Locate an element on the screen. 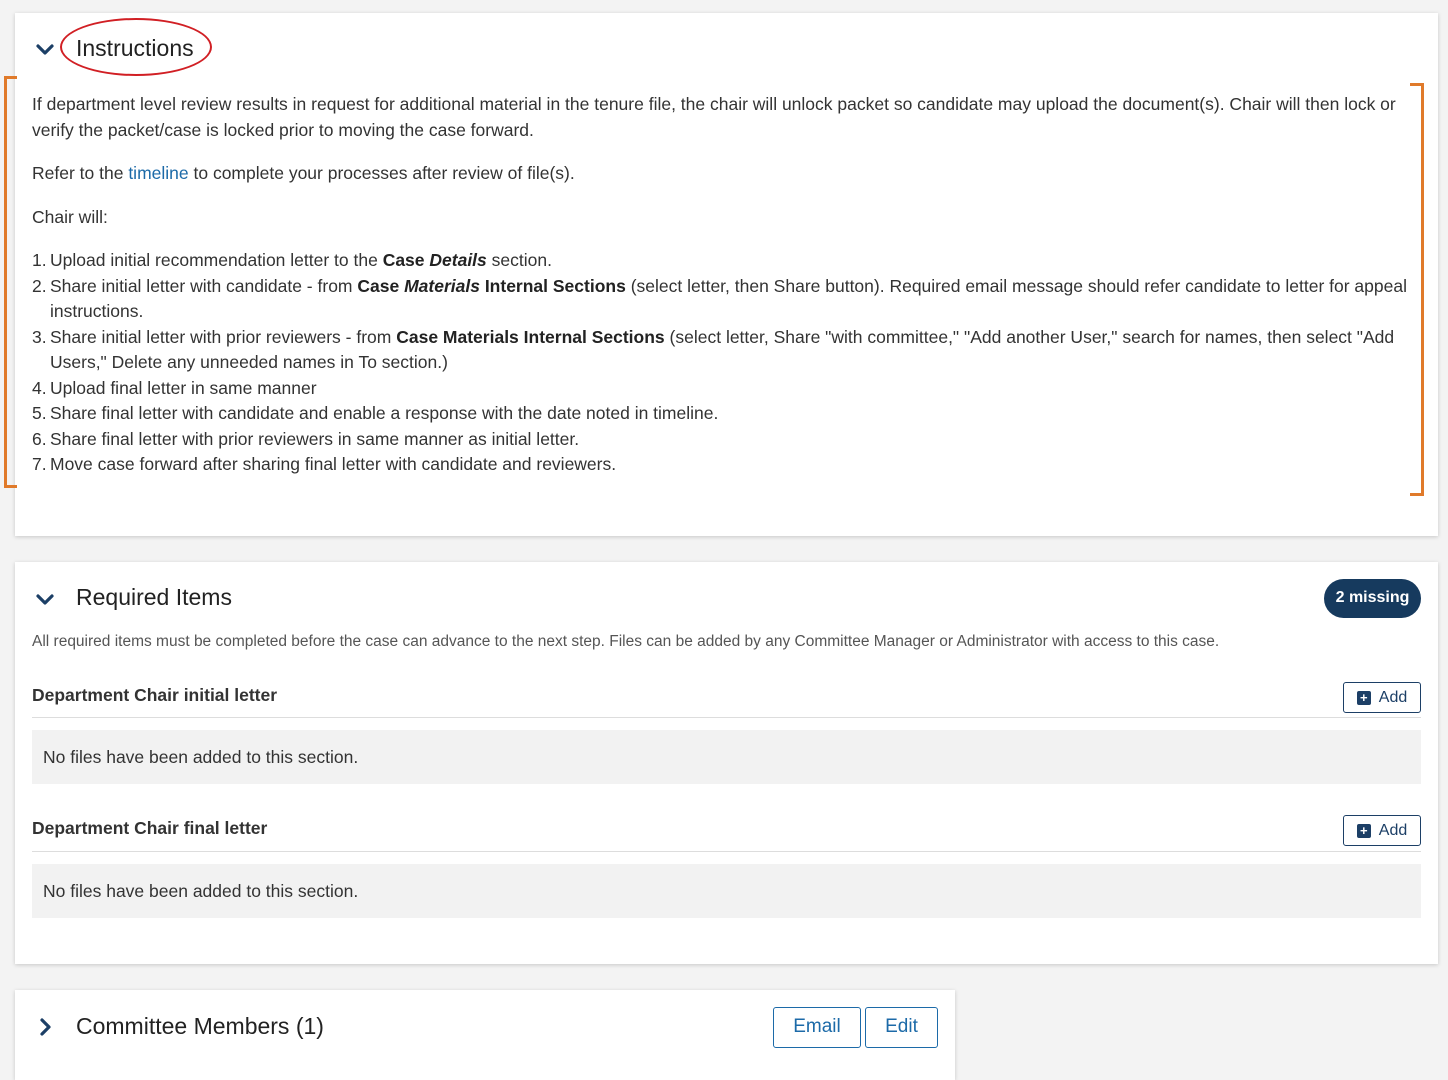  chair-will-label: Chair will: is located at coordinates (70, 216).